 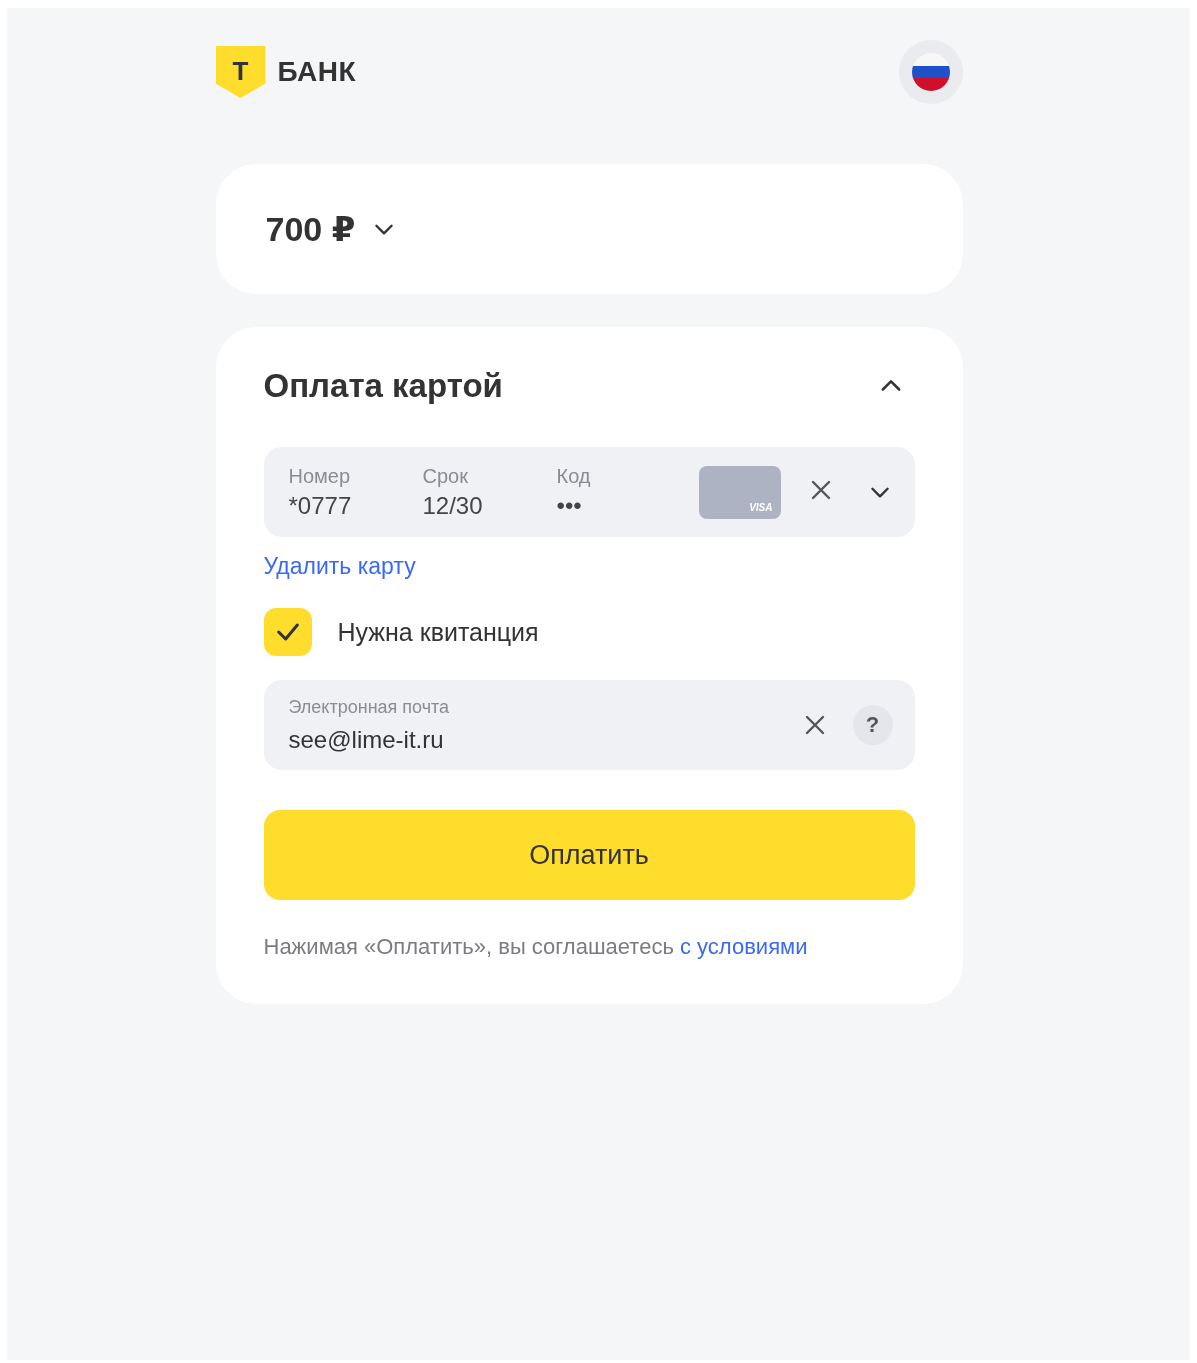 I want to click on receipt-label: Нужна квитанция, so click(x=438, y=632).